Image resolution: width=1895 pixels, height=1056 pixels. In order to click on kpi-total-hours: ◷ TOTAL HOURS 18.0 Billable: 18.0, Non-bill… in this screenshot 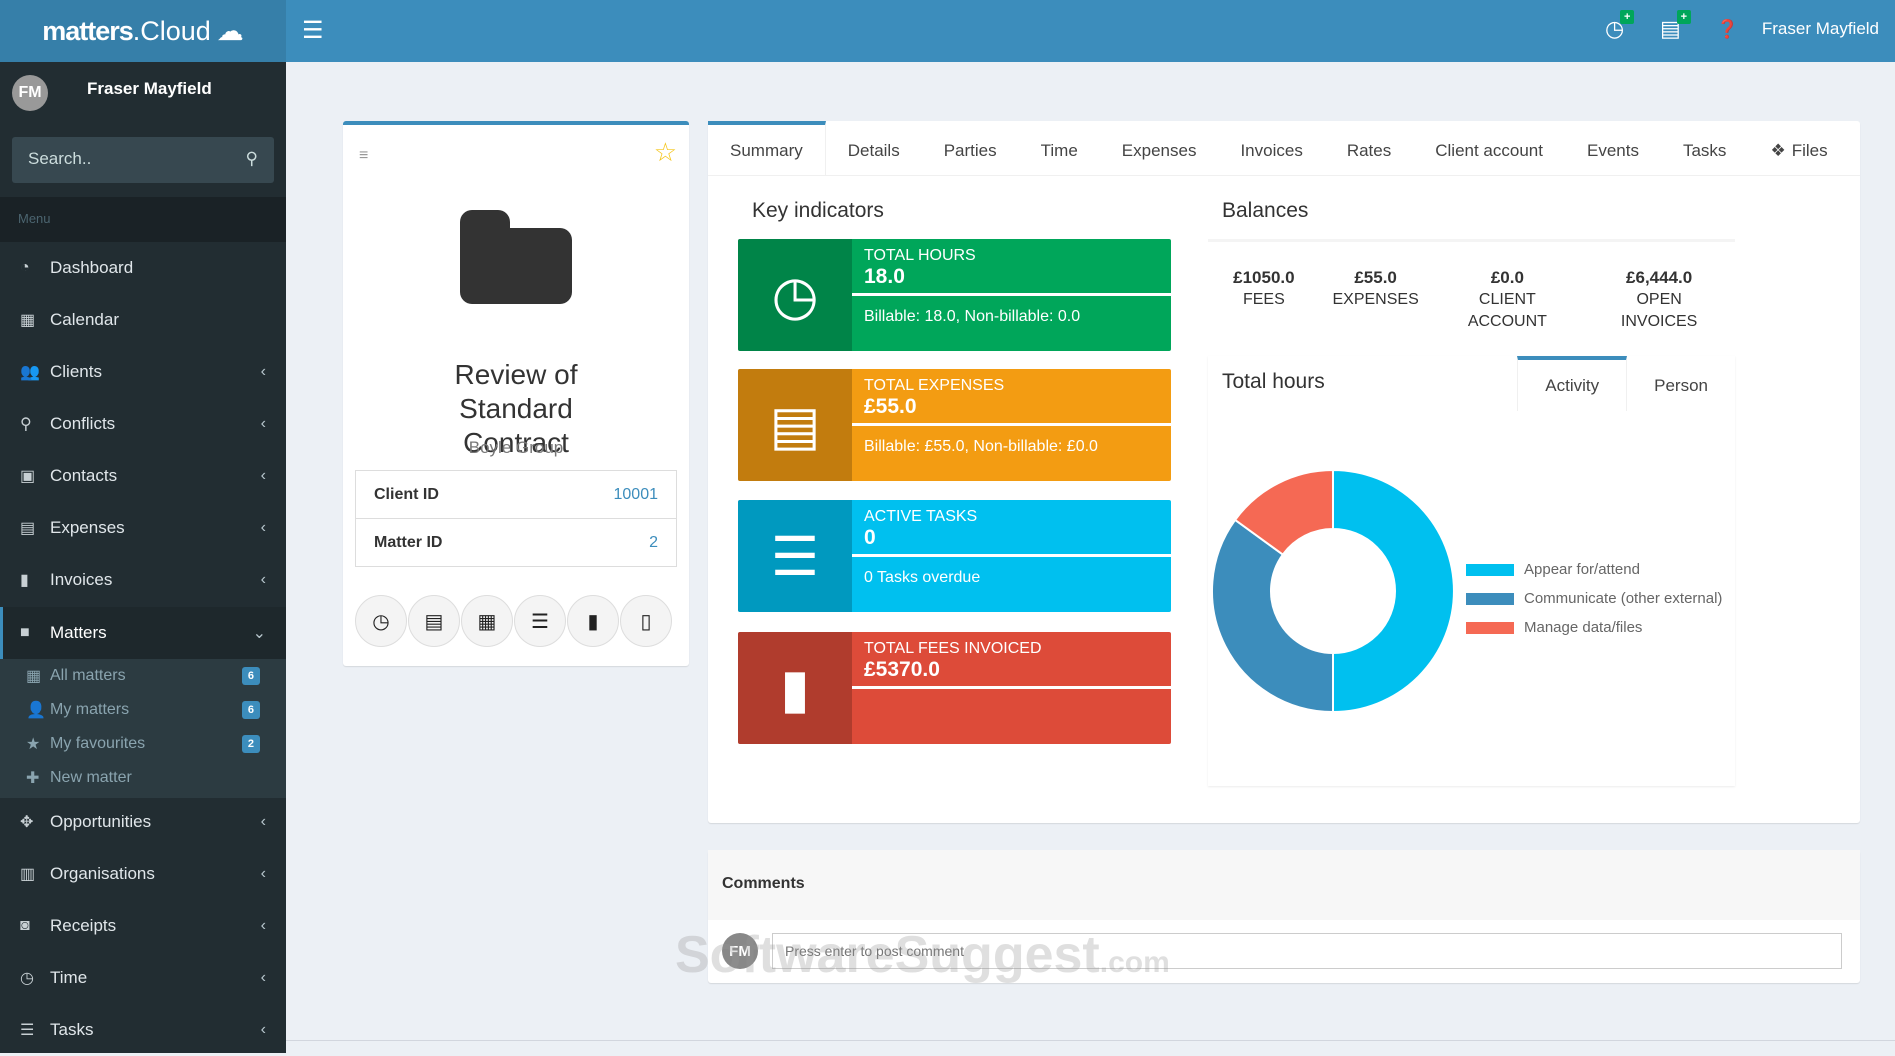, I will do `click(954, 295)`.